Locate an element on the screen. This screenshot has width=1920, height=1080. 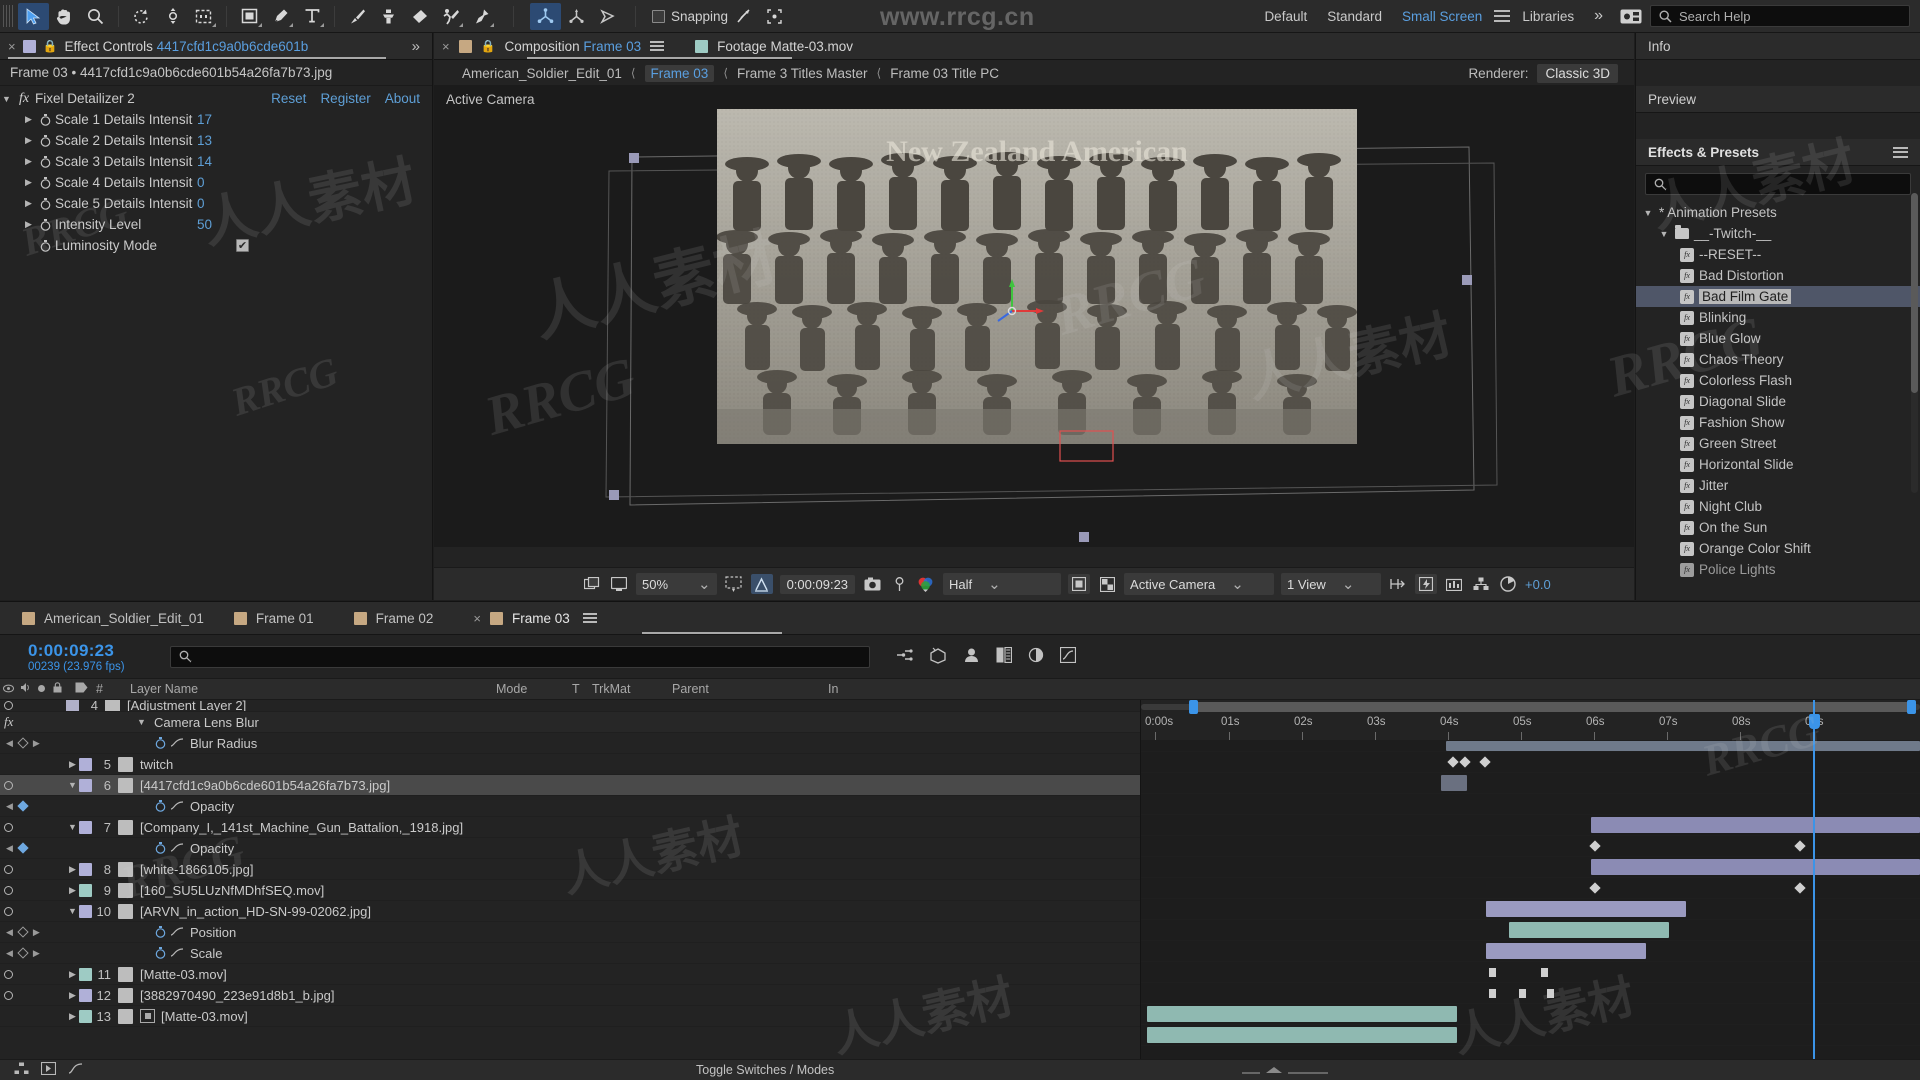
layer-name-header: Layer Name is located at coordinates (311, 689).